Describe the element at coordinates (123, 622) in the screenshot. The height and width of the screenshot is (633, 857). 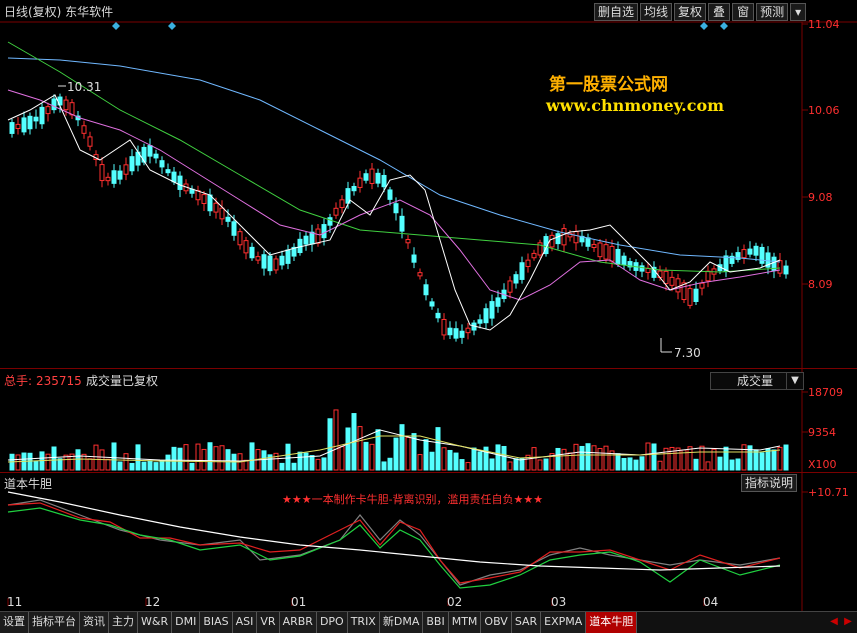
I see `tab-main-force: 主力` at that location.